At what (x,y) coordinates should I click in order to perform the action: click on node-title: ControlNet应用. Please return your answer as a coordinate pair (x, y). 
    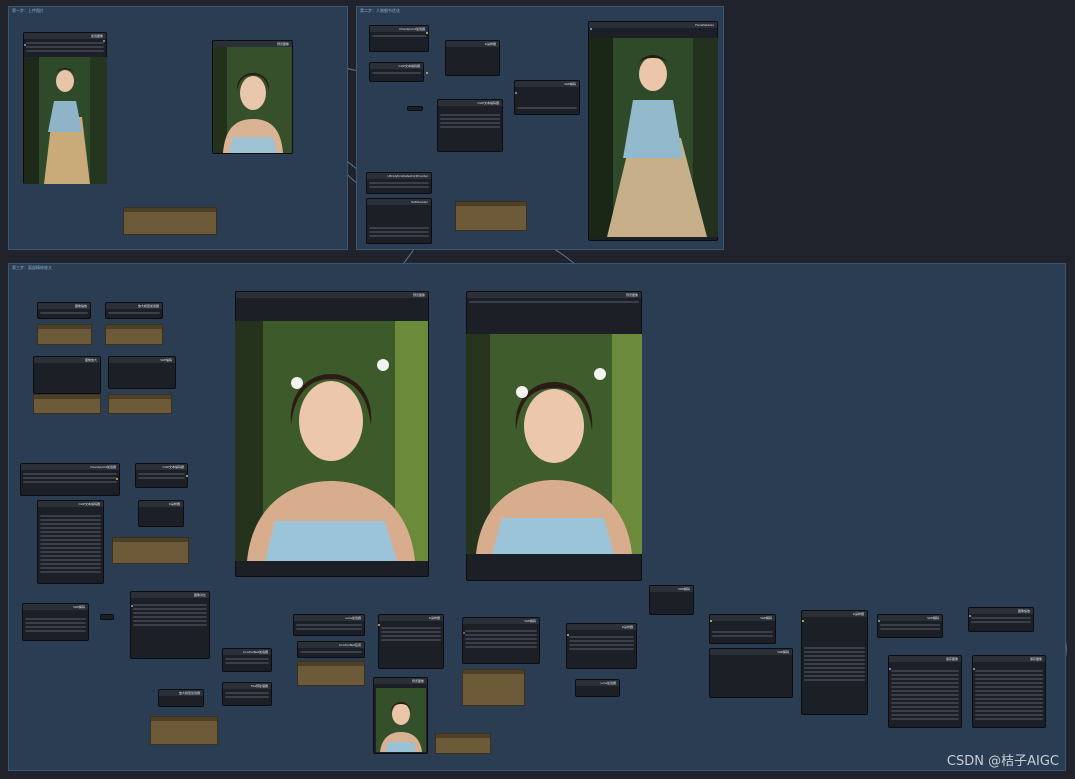
    Looking at the image, I should click on (349, 645).